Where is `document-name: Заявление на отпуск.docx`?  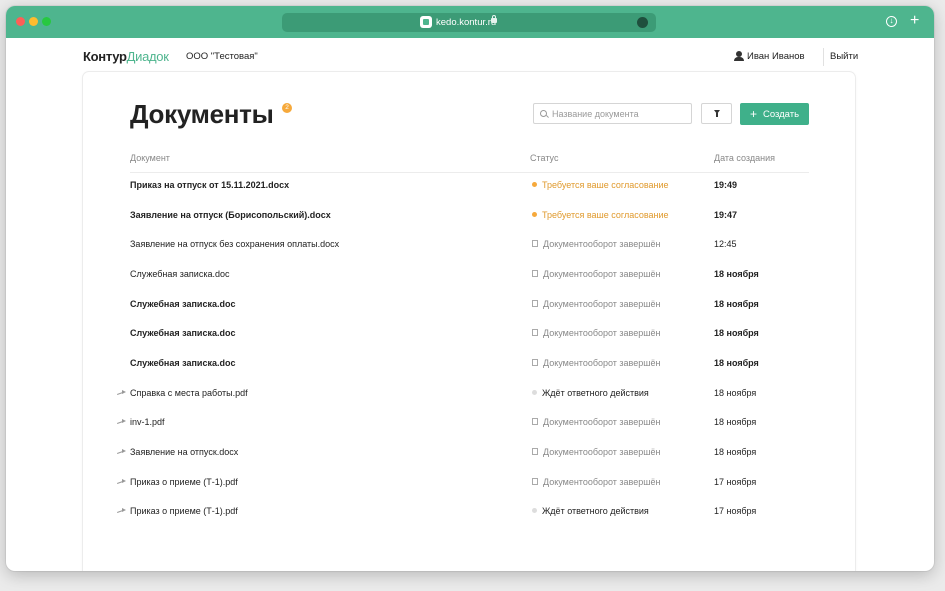 document-name: Заявление на отпуск.docx is located at coordinates (184, 452).